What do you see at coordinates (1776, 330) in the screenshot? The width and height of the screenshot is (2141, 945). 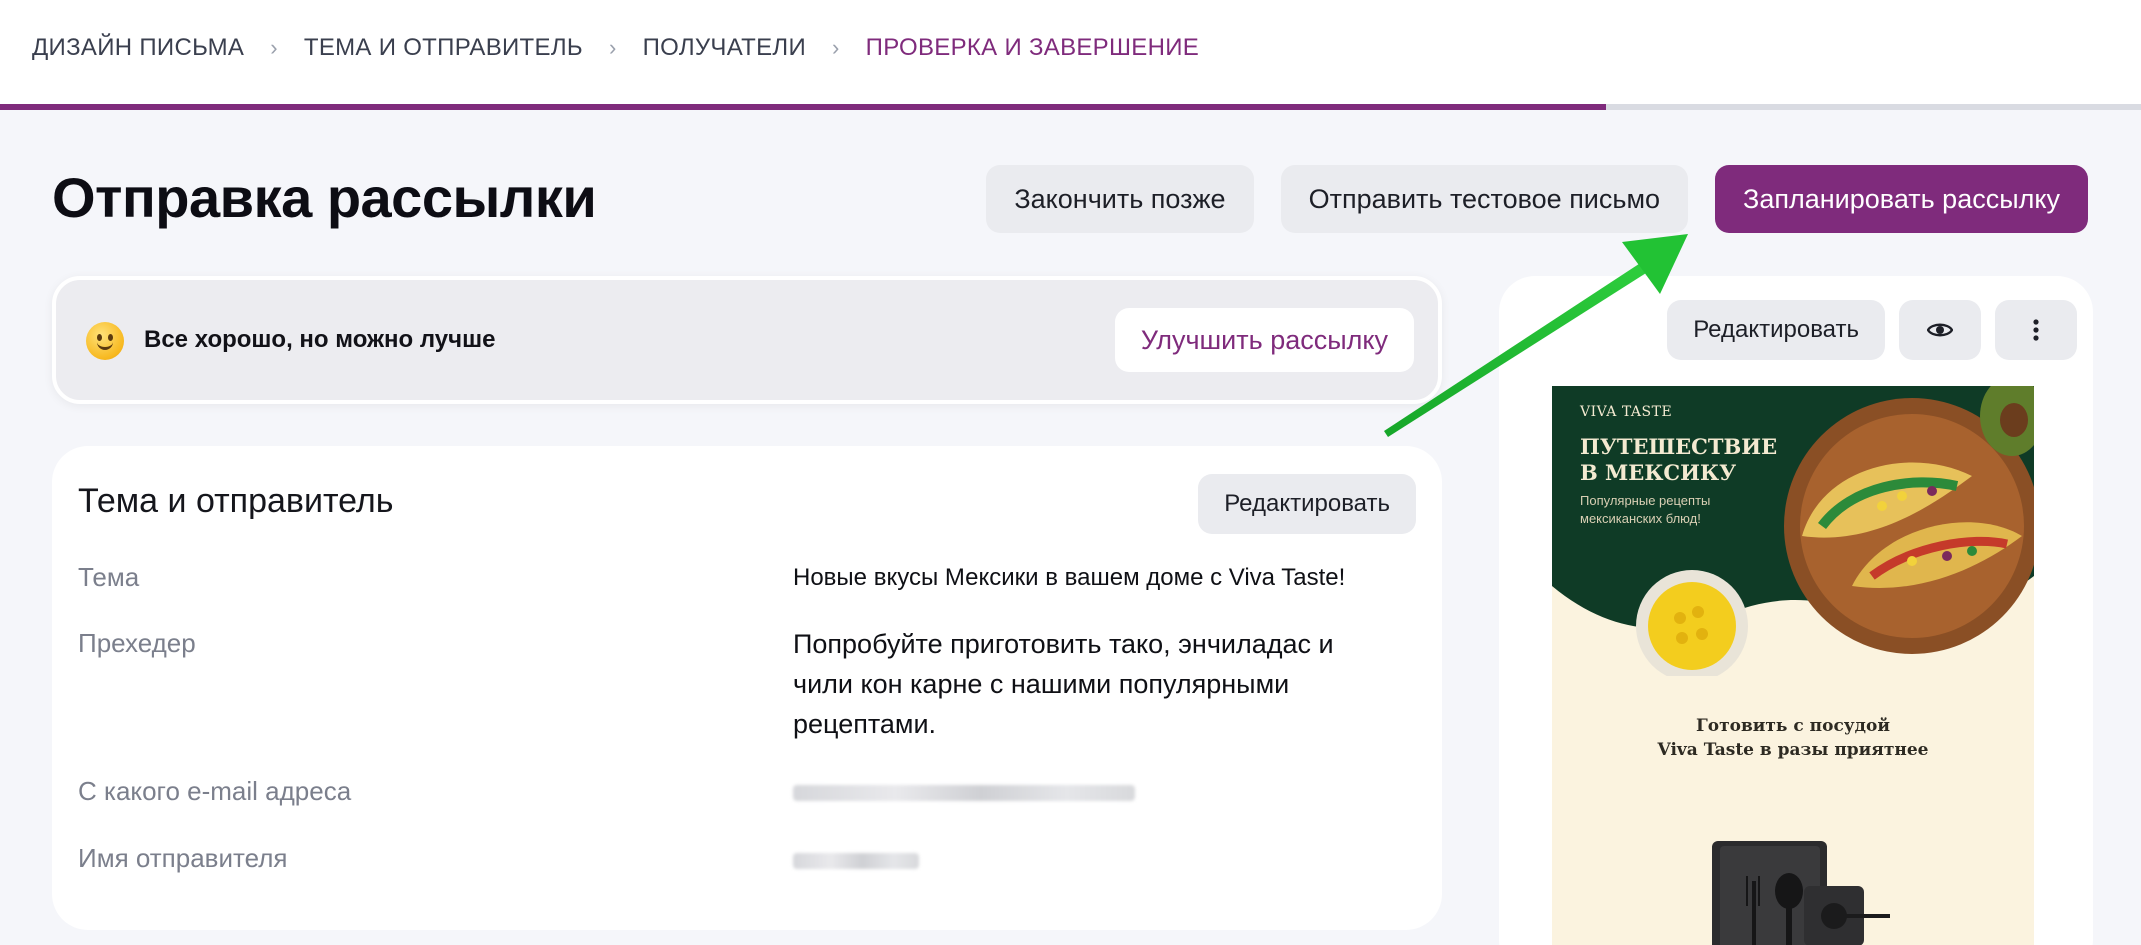 I see `edit-design-button: Редактировать` at bounding box center [1776, 330].